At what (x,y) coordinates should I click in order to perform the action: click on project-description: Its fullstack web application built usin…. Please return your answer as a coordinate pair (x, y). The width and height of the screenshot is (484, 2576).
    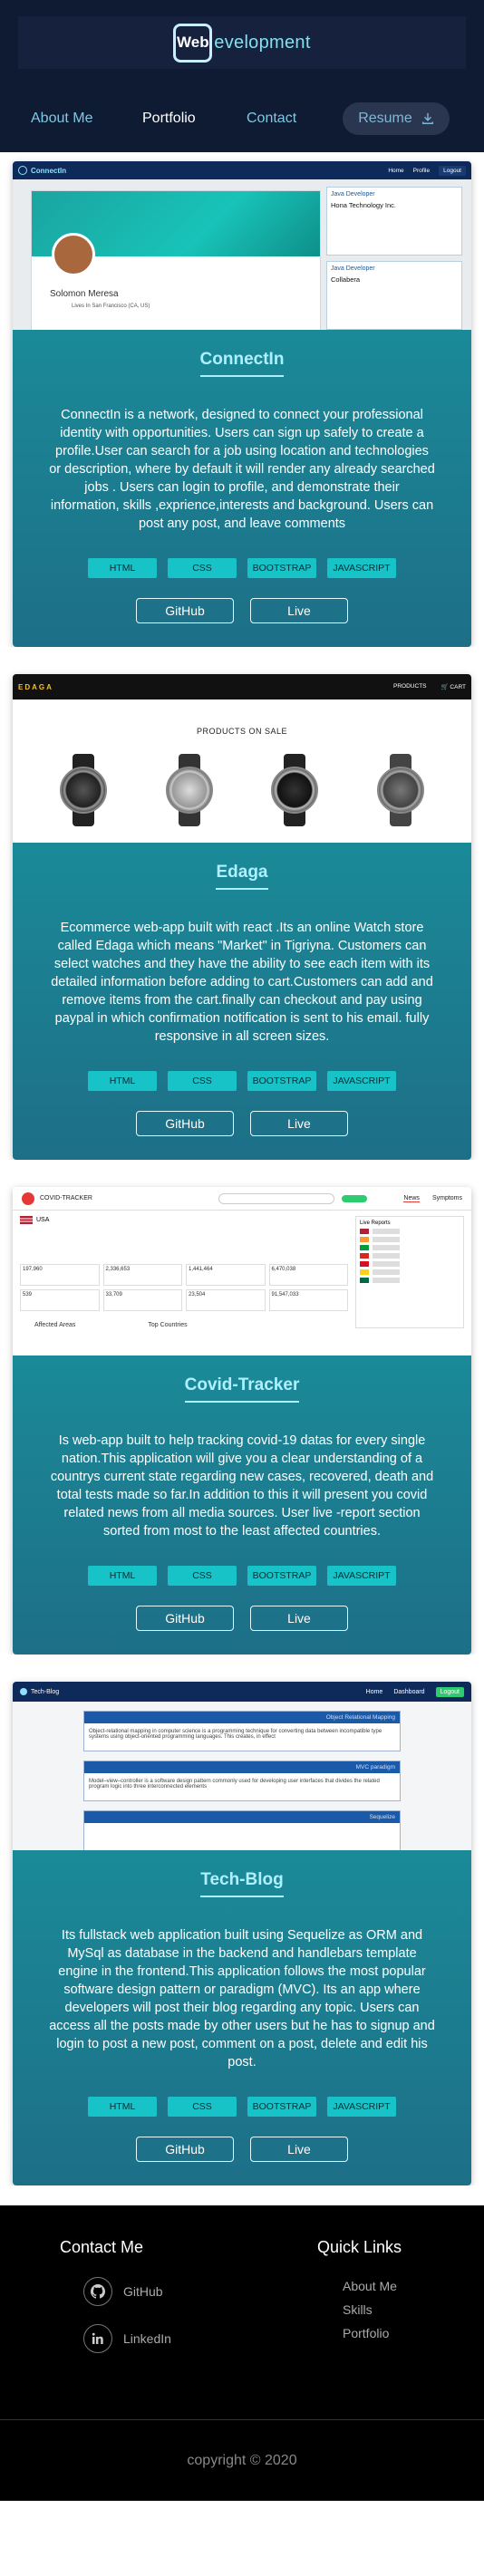
    Looking at the image, I should click on (242, 1999).